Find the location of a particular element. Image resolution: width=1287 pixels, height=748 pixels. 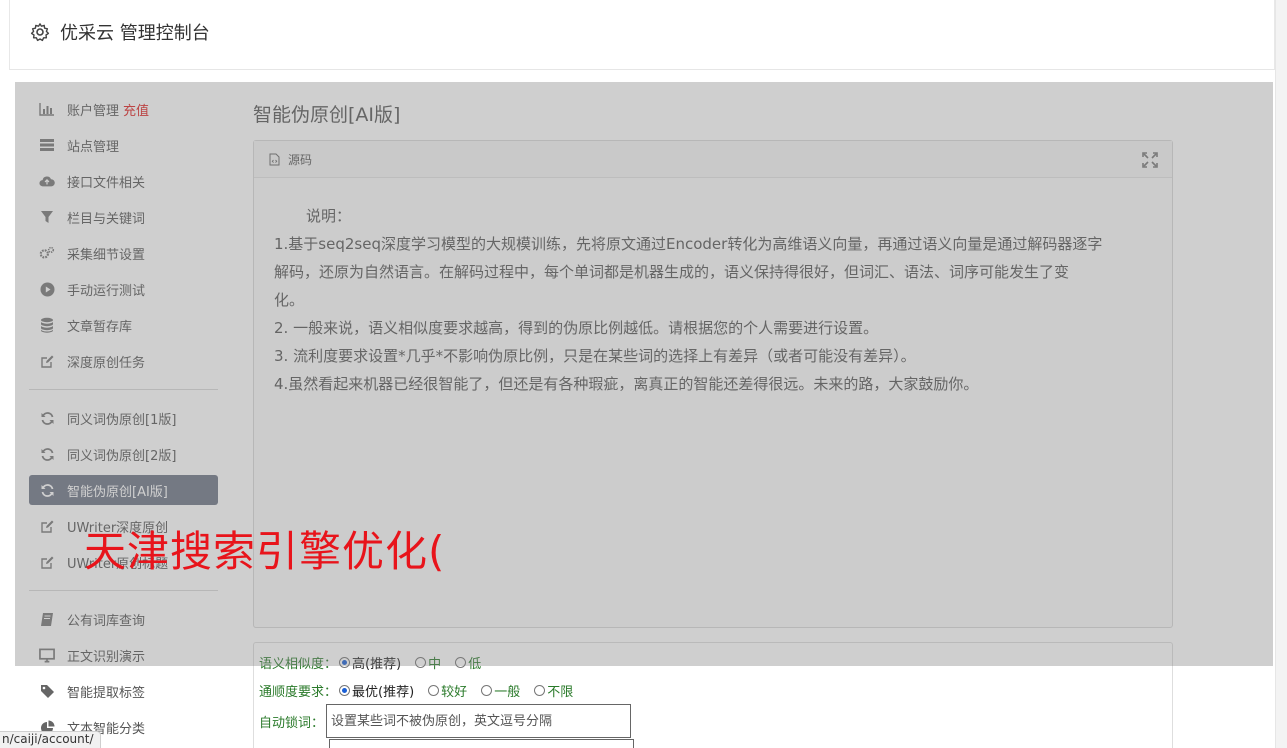

database-icon is located at coordinates (47, 325).